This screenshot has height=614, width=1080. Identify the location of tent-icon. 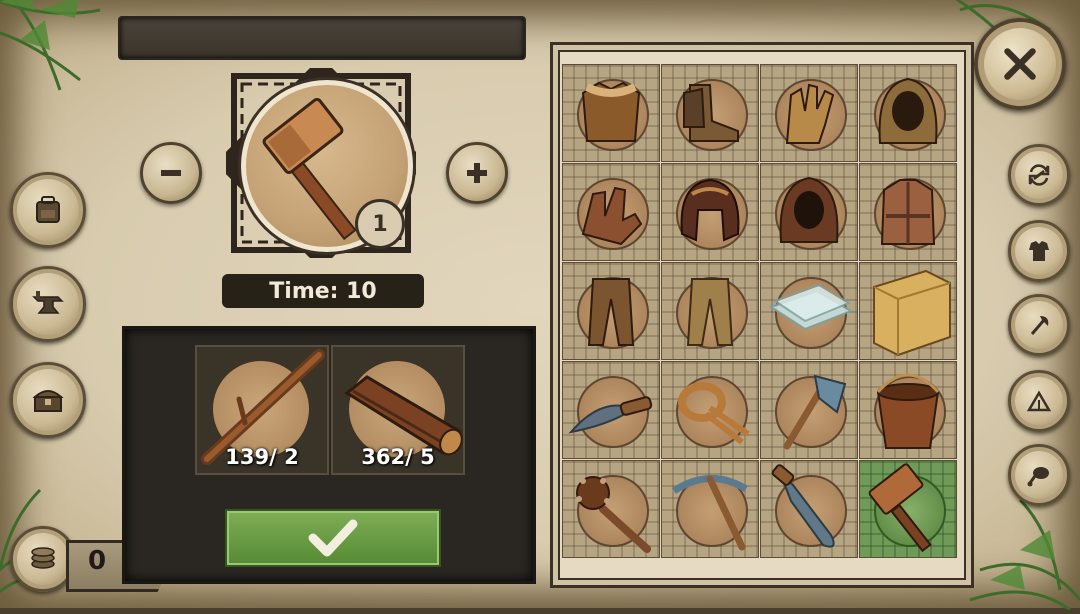
(1039, 401).